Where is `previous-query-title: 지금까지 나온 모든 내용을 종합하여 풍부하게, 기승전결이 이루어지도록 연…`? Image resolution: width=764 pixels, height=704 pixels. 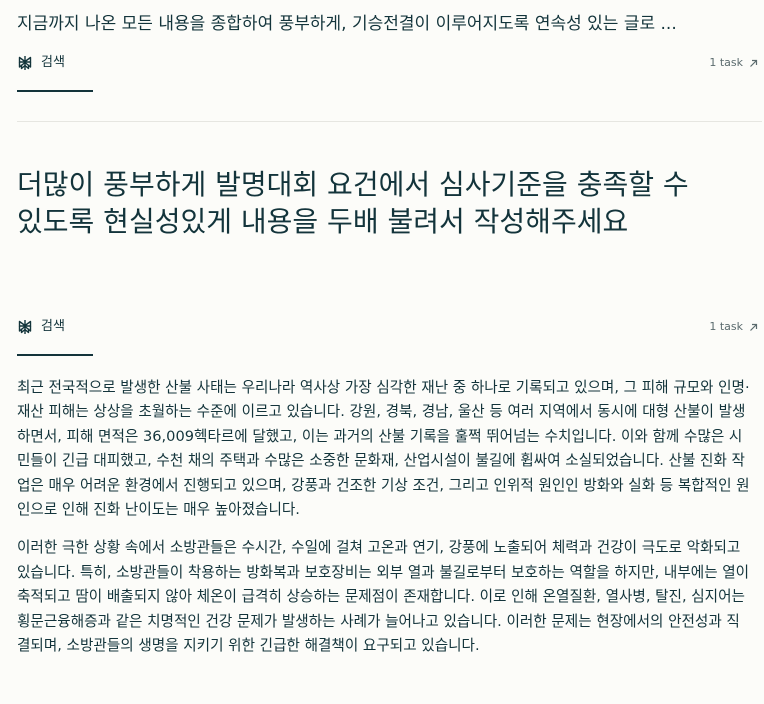 previous-query-title: 지금까지 나온 모든 내용을 종합하여 풍부하게, 기승전결이 이루어지도록 연… is located at coordinates (347, 24).